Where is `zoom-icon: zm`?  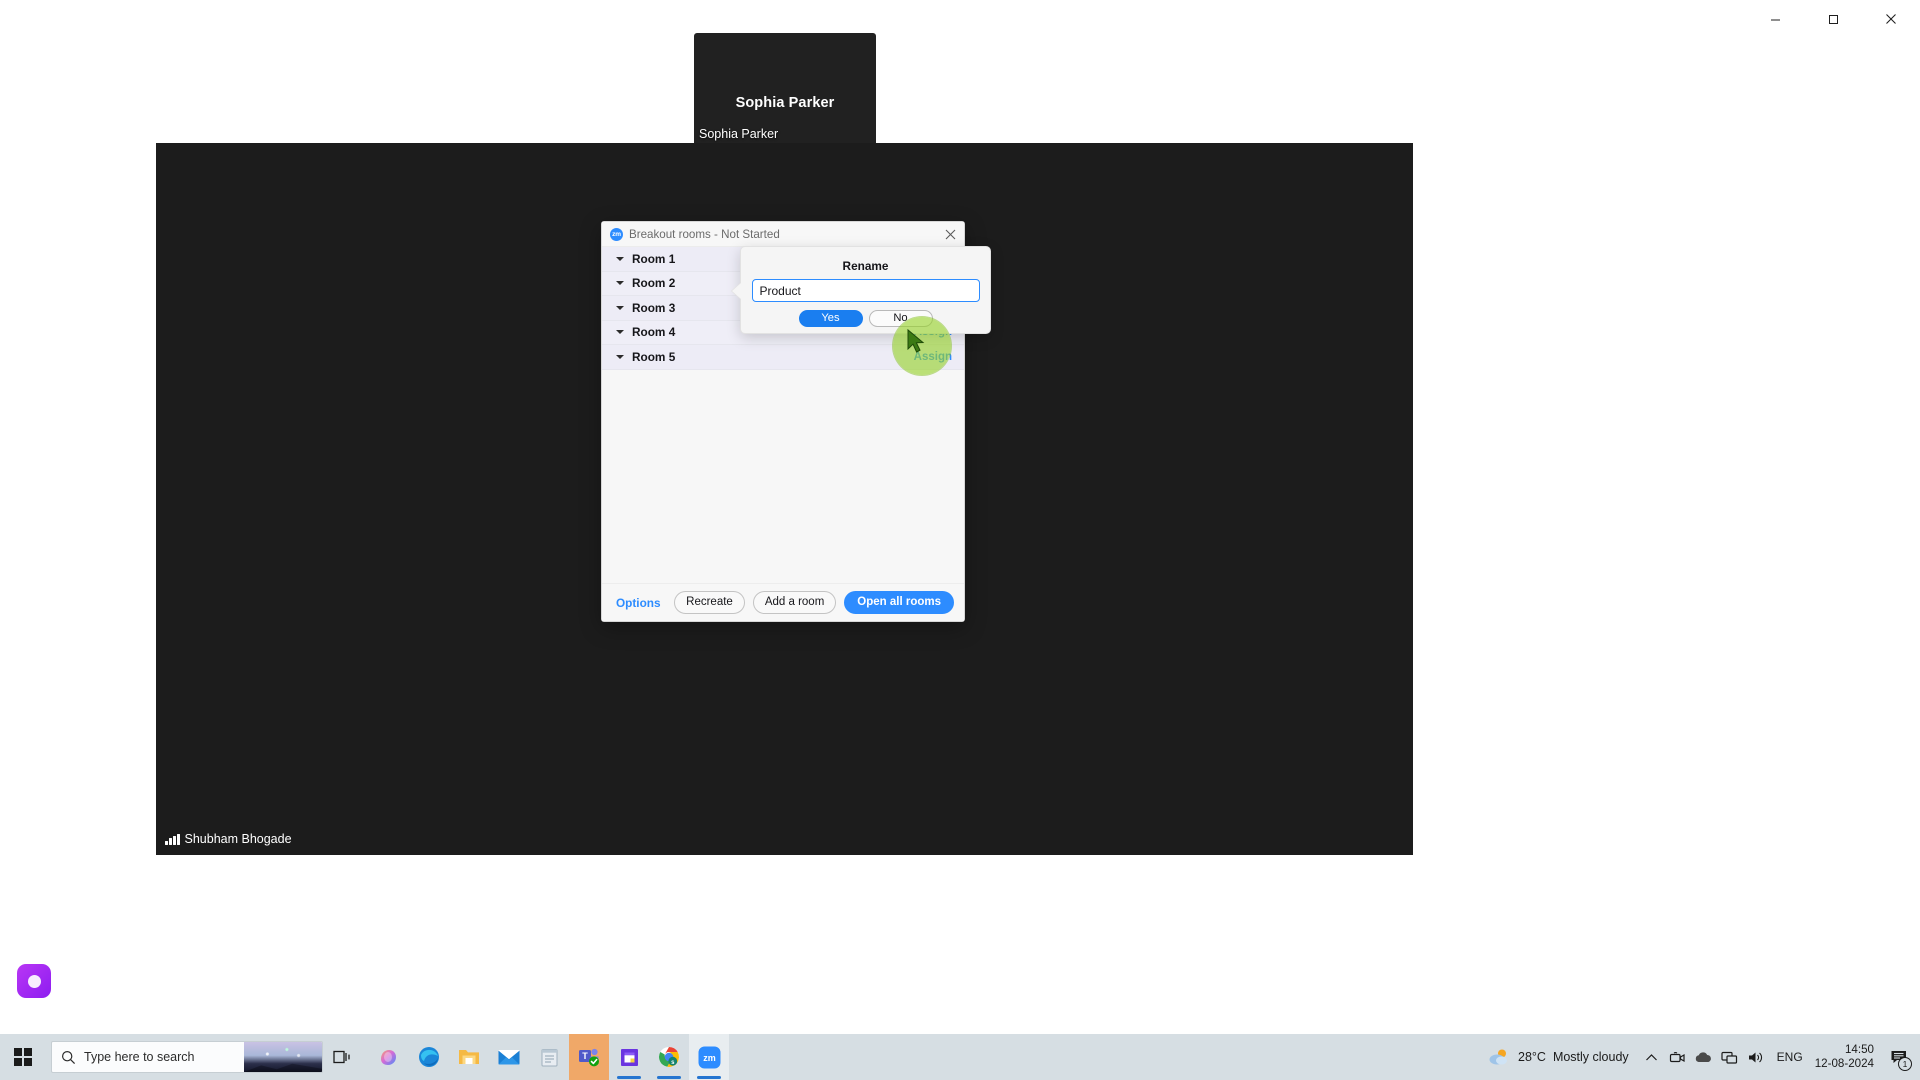 zoom-icon: zm is located at coordinates (709, 1057).